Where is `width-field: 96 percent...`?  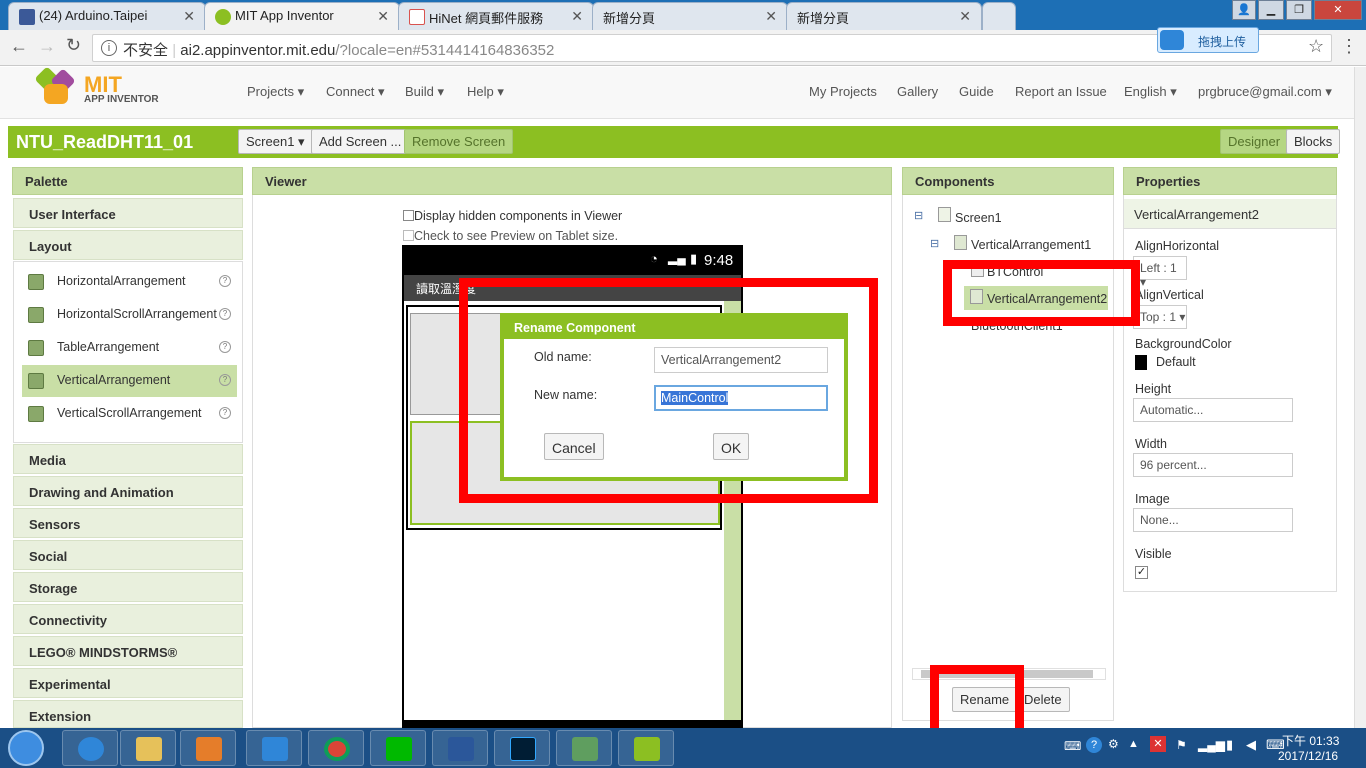
width-field: 96 percent... is located at coordinates (1213, 465).